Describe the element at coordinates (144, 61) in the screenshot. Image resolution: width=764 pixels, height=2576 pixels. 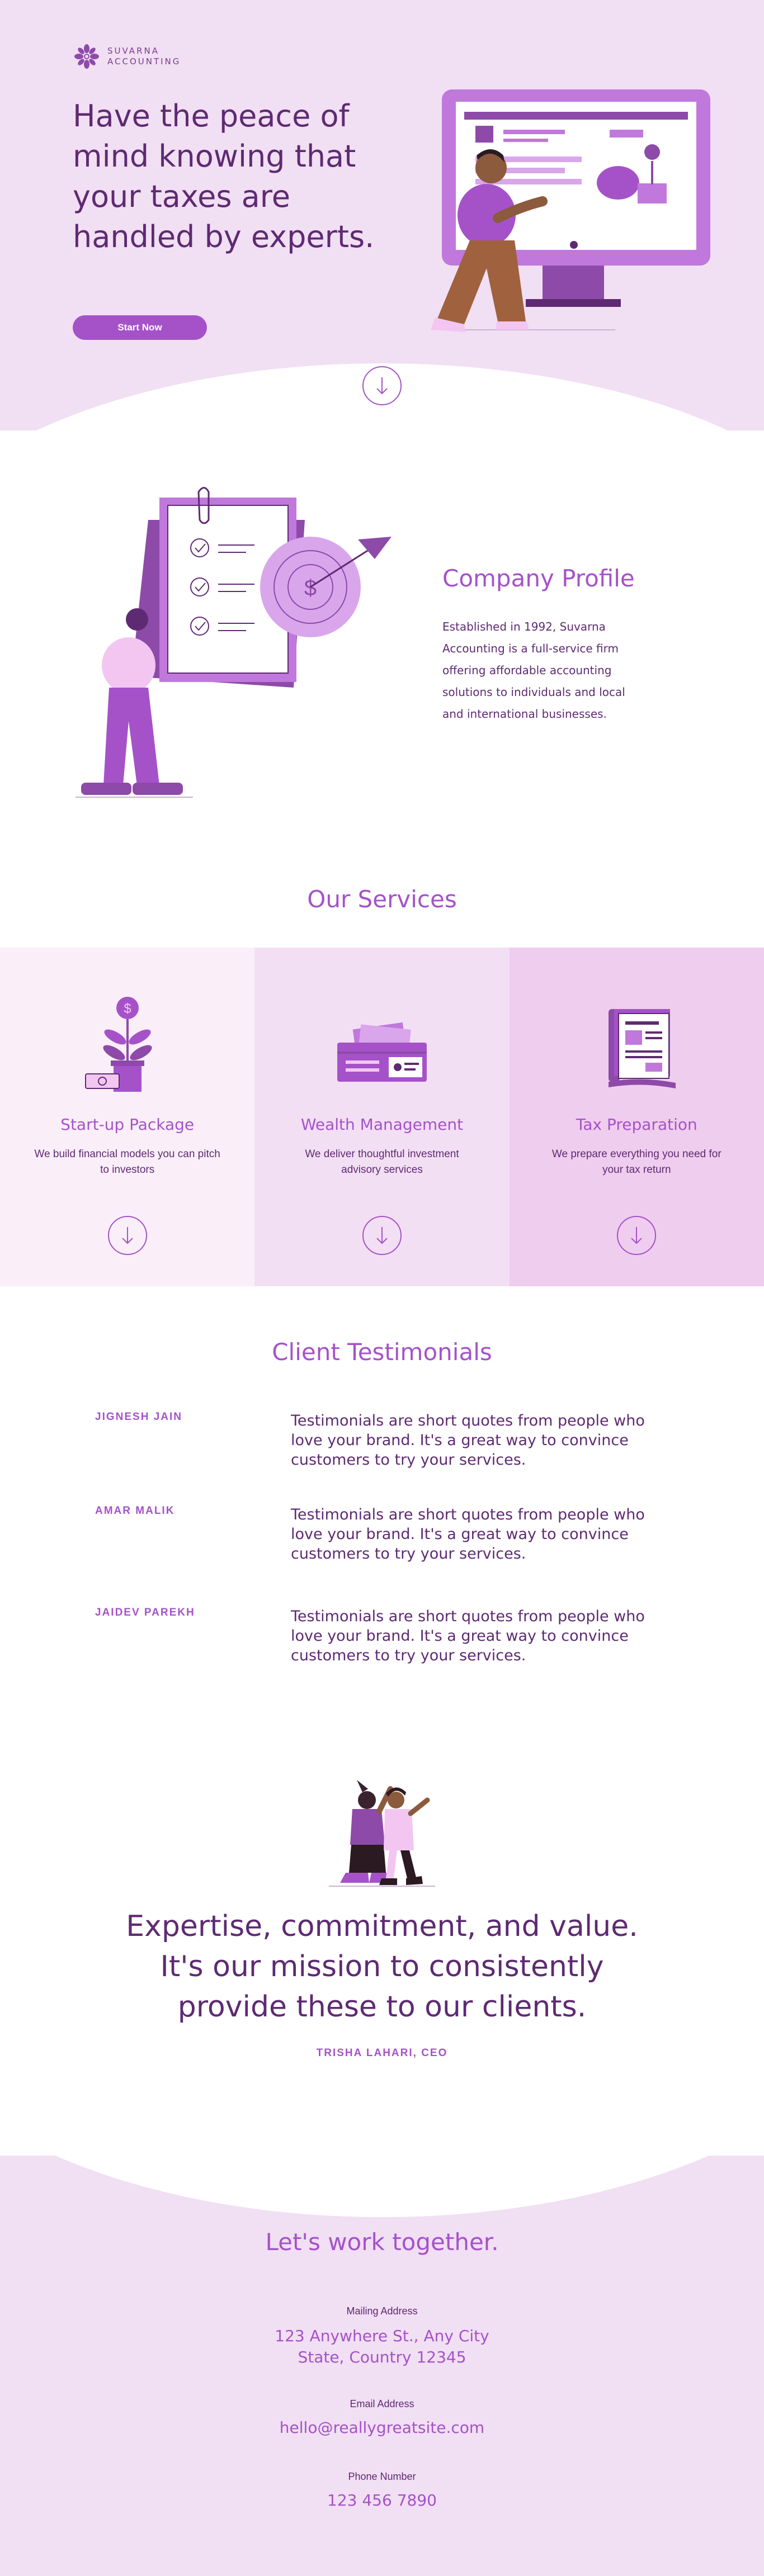
I see `logo-name-line2: ACCOUNTING` at that location.